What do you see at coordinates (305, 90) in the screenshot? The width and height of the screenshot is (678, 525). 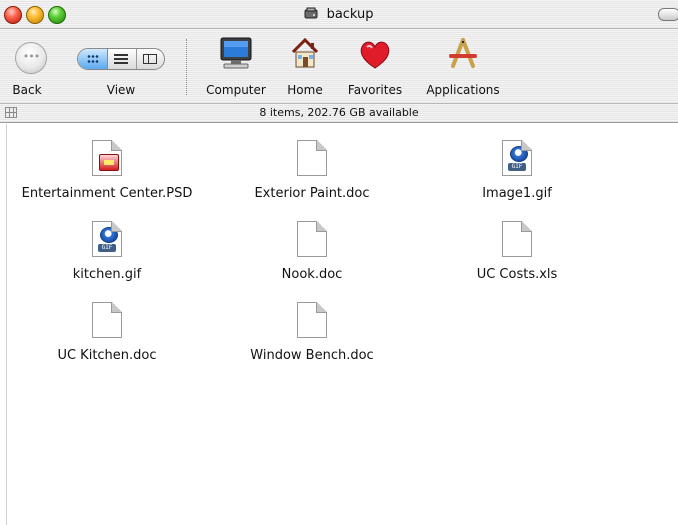 I see `home-label: Home` at bounding box center [305, 90].